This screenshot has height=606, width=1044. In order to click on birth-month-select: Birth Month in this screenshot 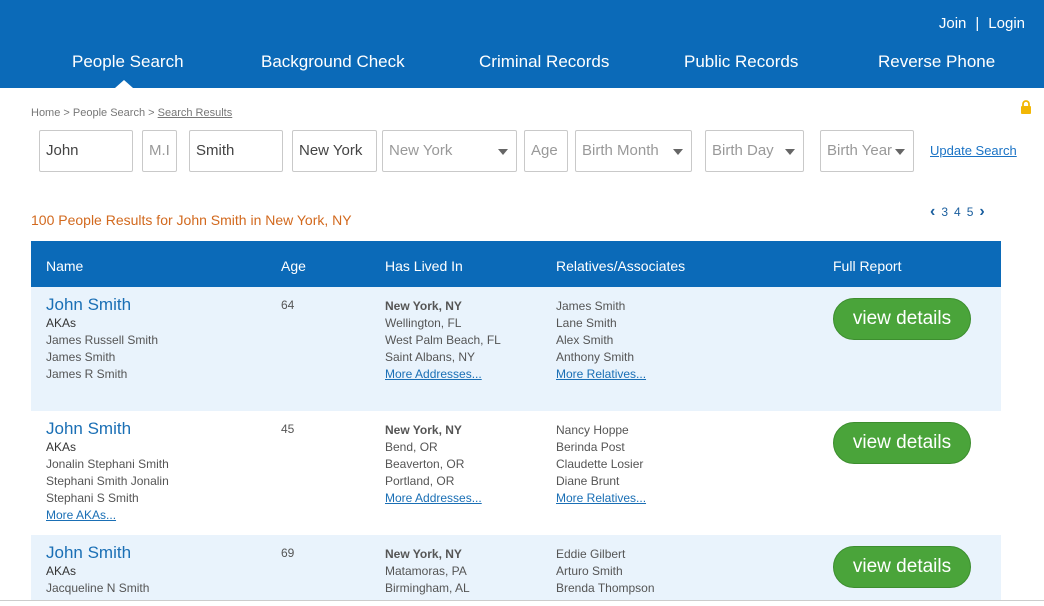, I will do `click(633, 151)`.